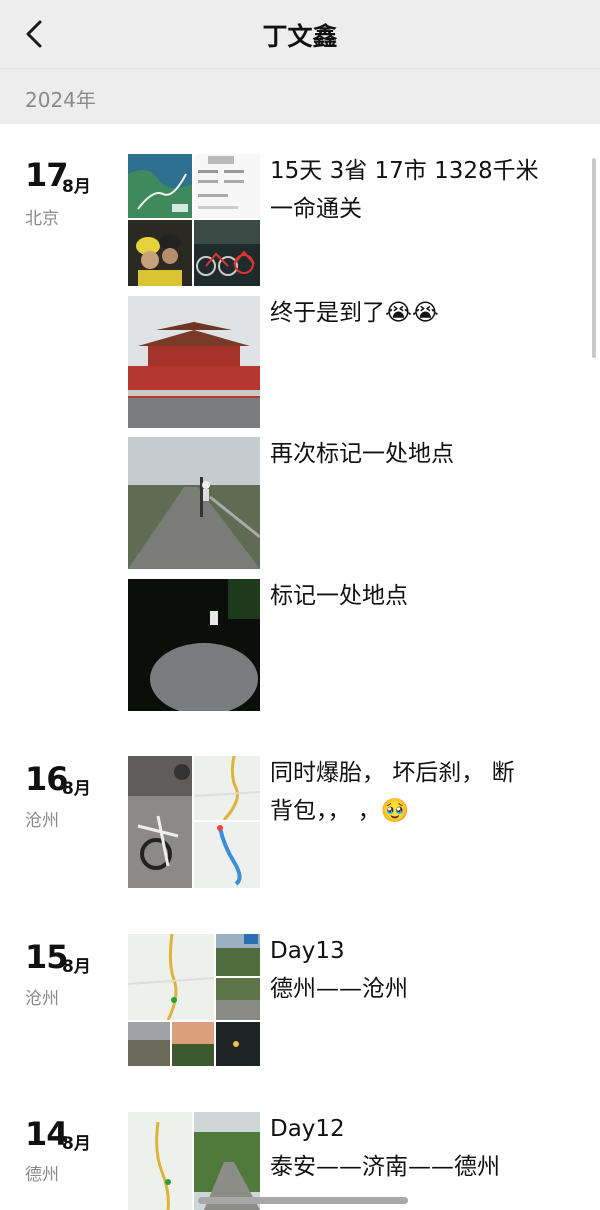  I want to click on route-stats-thumbnail, so click(227, 186).